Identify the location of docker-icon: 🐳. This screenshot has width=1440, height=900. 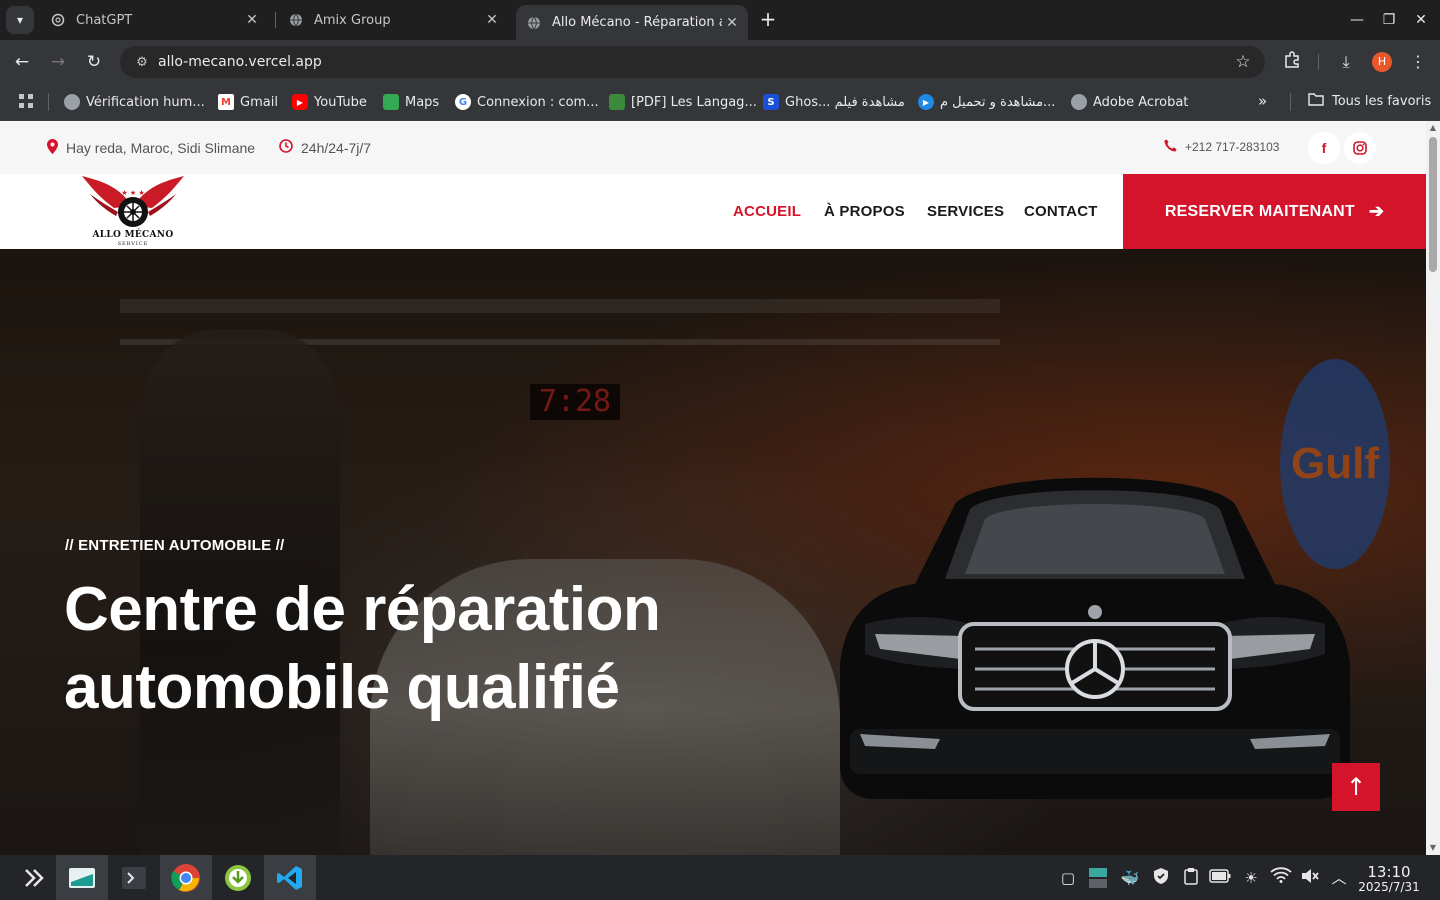
(1130, 878).